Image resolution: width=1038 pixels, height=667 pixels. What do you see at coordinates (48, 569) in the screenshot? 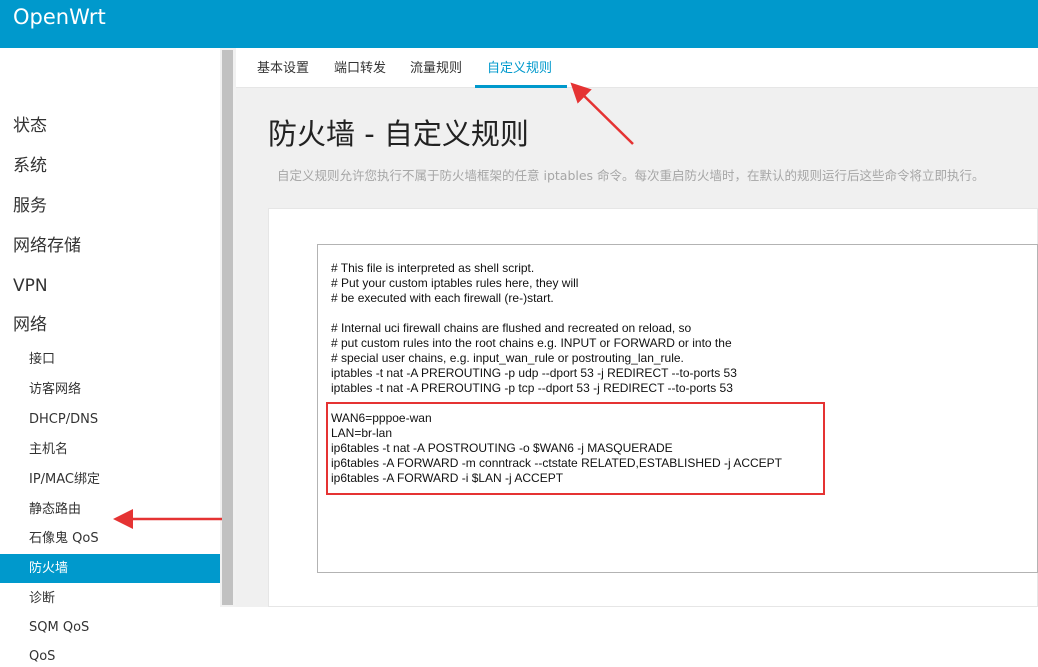
I see `sidebar-item-firewall: 防火墙` at bounding box center [48, 569].